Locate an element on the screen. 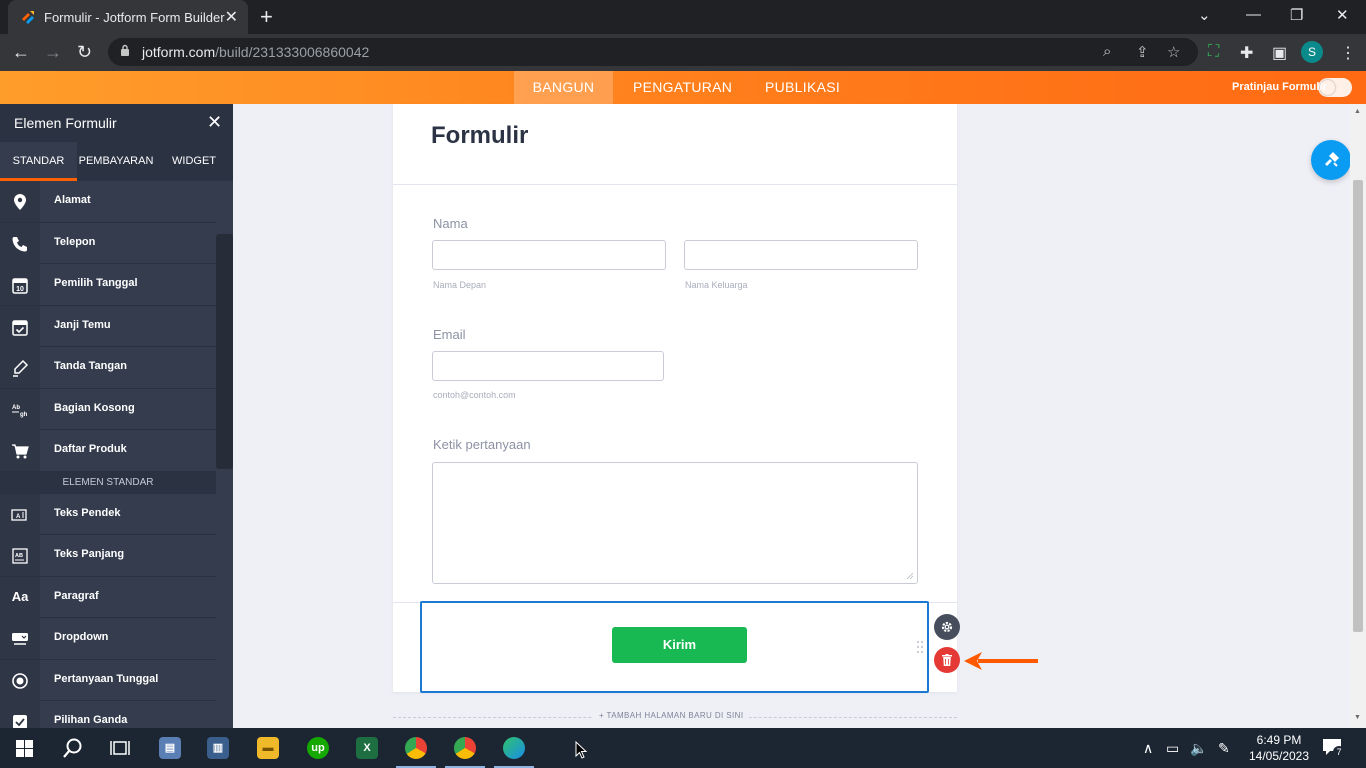 Image resolution: width=1366 pixels, height=768 pixels. start-button is located at coordinates (24, 748).